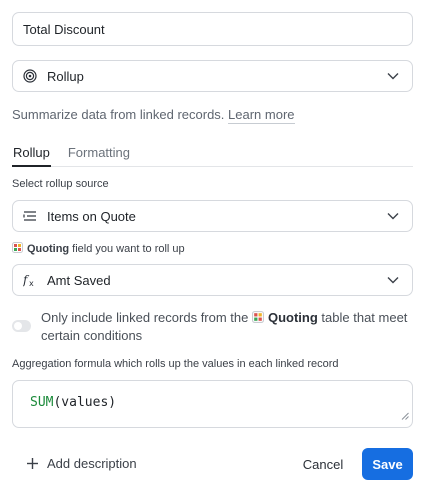 This screenshot has width=429, height=500. What do you see at coordinates (65, 76) in the screenshot?
I see `field-type-value: Rollup` at bounding box center [65, 76].